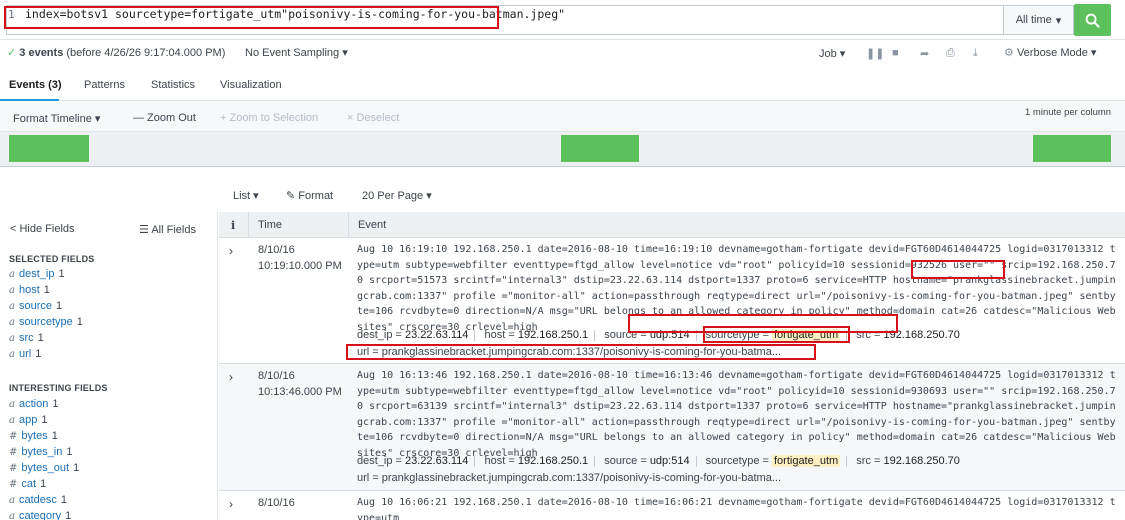 Image resolution: width=1125 pixels, height=520 pixels. Describe the element at coordinates (950, 53) in the screenshot. I see `print-icon: ⎙` at that location.